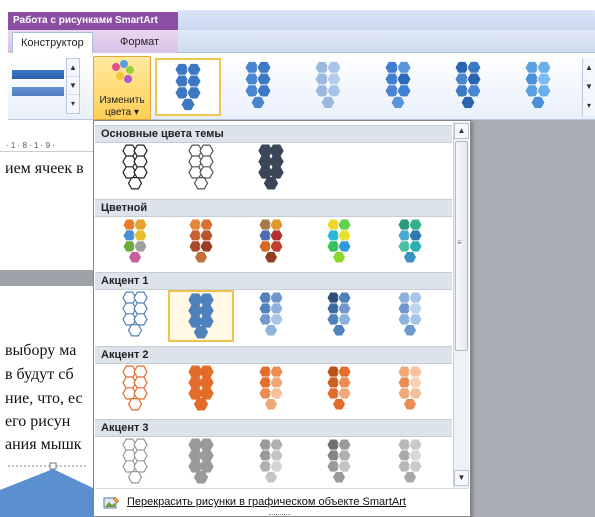  What do you see at coordinates (43, 444) in the screenshot?
I see `document-line: ания мышк` at bounding box center [43, 444].